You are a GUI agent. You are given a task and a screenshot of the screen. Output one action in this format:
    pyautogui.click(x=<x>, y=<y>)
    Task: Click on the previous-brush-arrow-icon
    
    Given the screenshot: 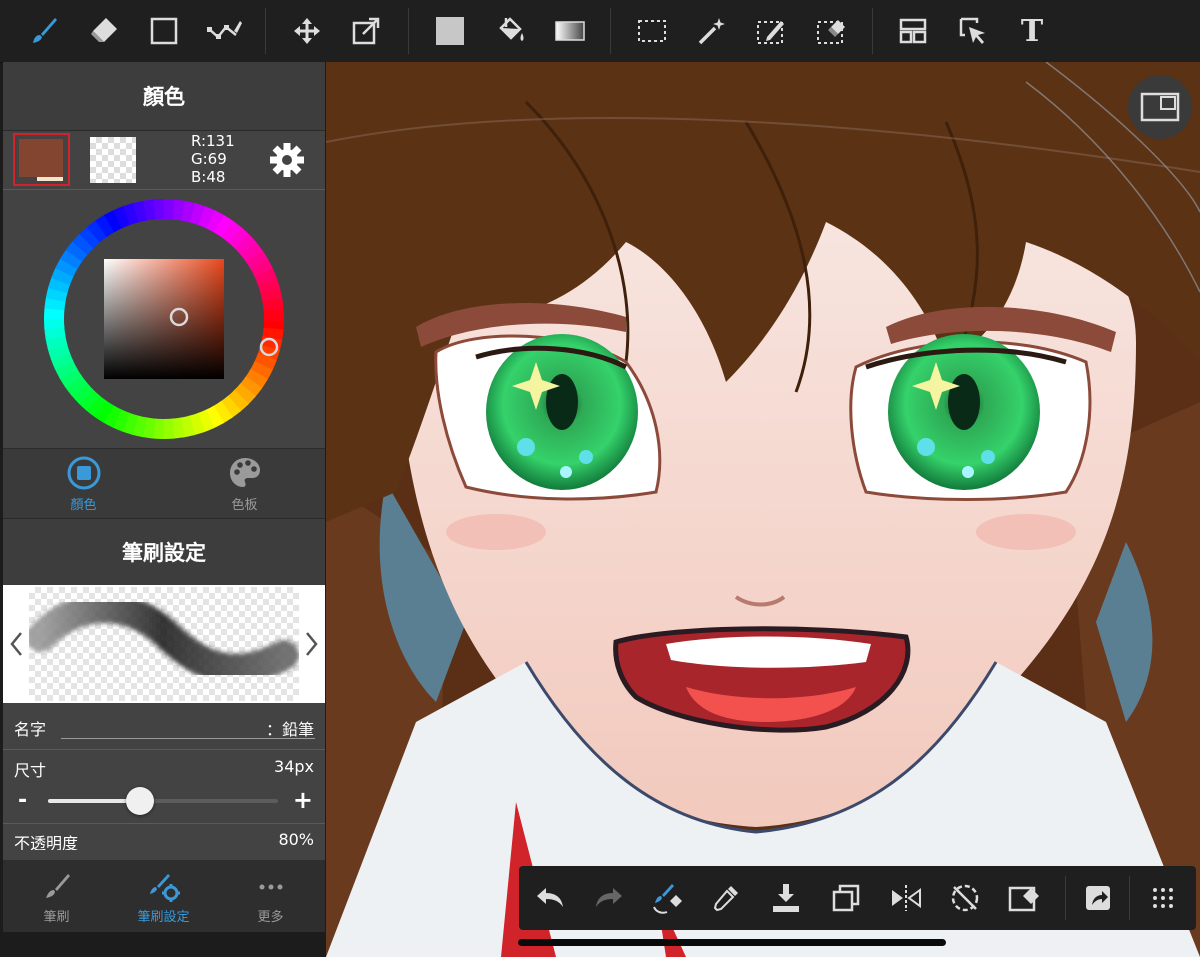 What is the action you would take?
    pyautogui.click(x=17, y=644)
    